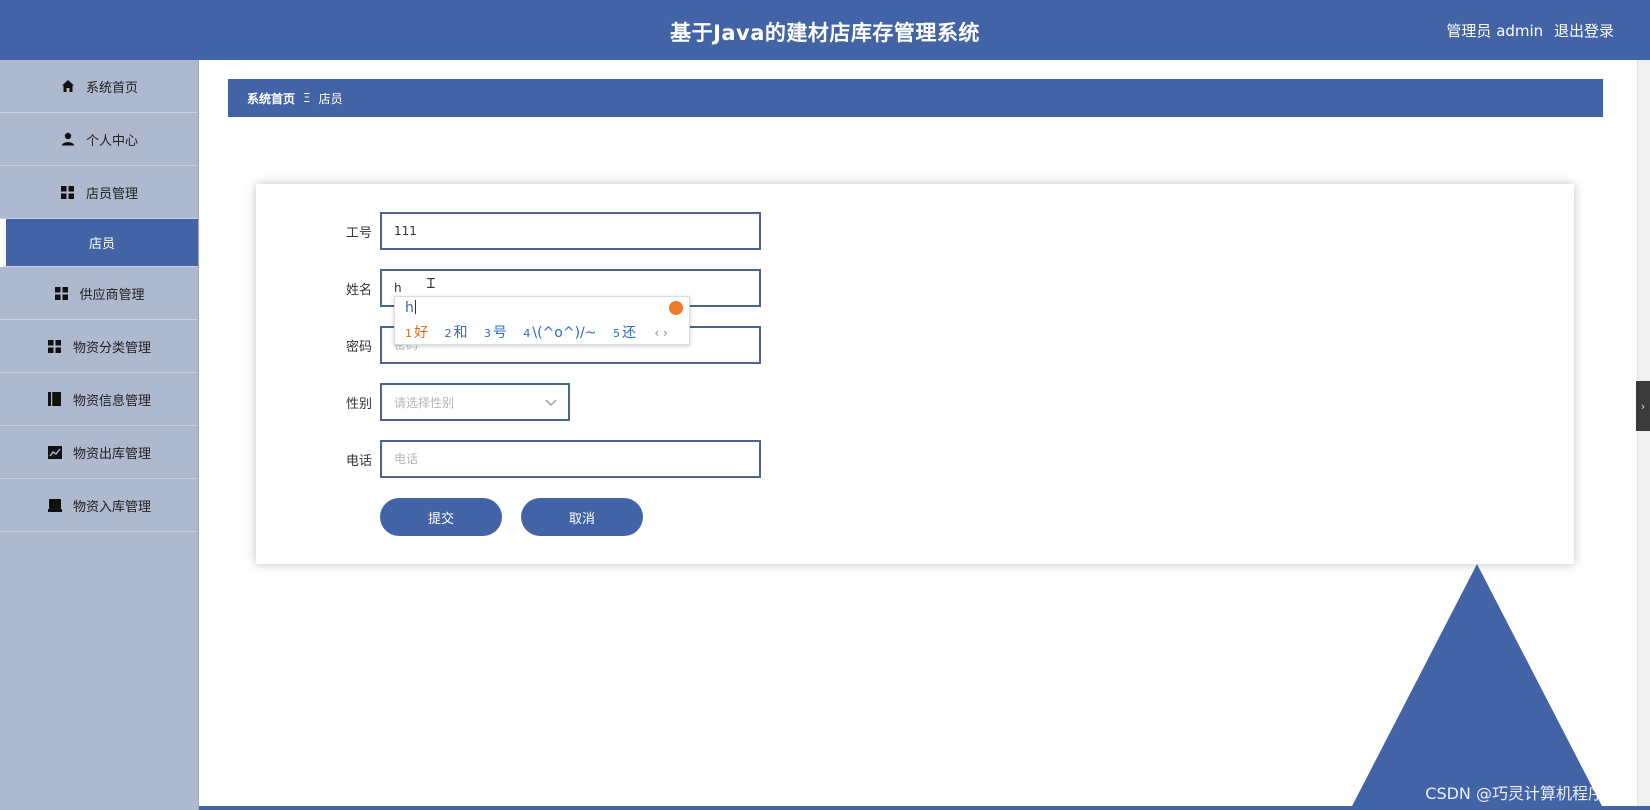  I want to click on sidebar-item-label: 个人中心, so click(111, 141).